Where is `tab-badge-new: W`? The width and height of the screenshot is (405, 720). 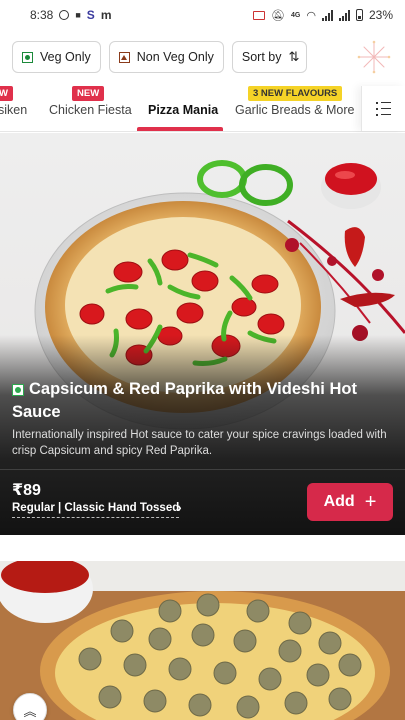
tab-badge-new: W is located at coordinates (6, 93).